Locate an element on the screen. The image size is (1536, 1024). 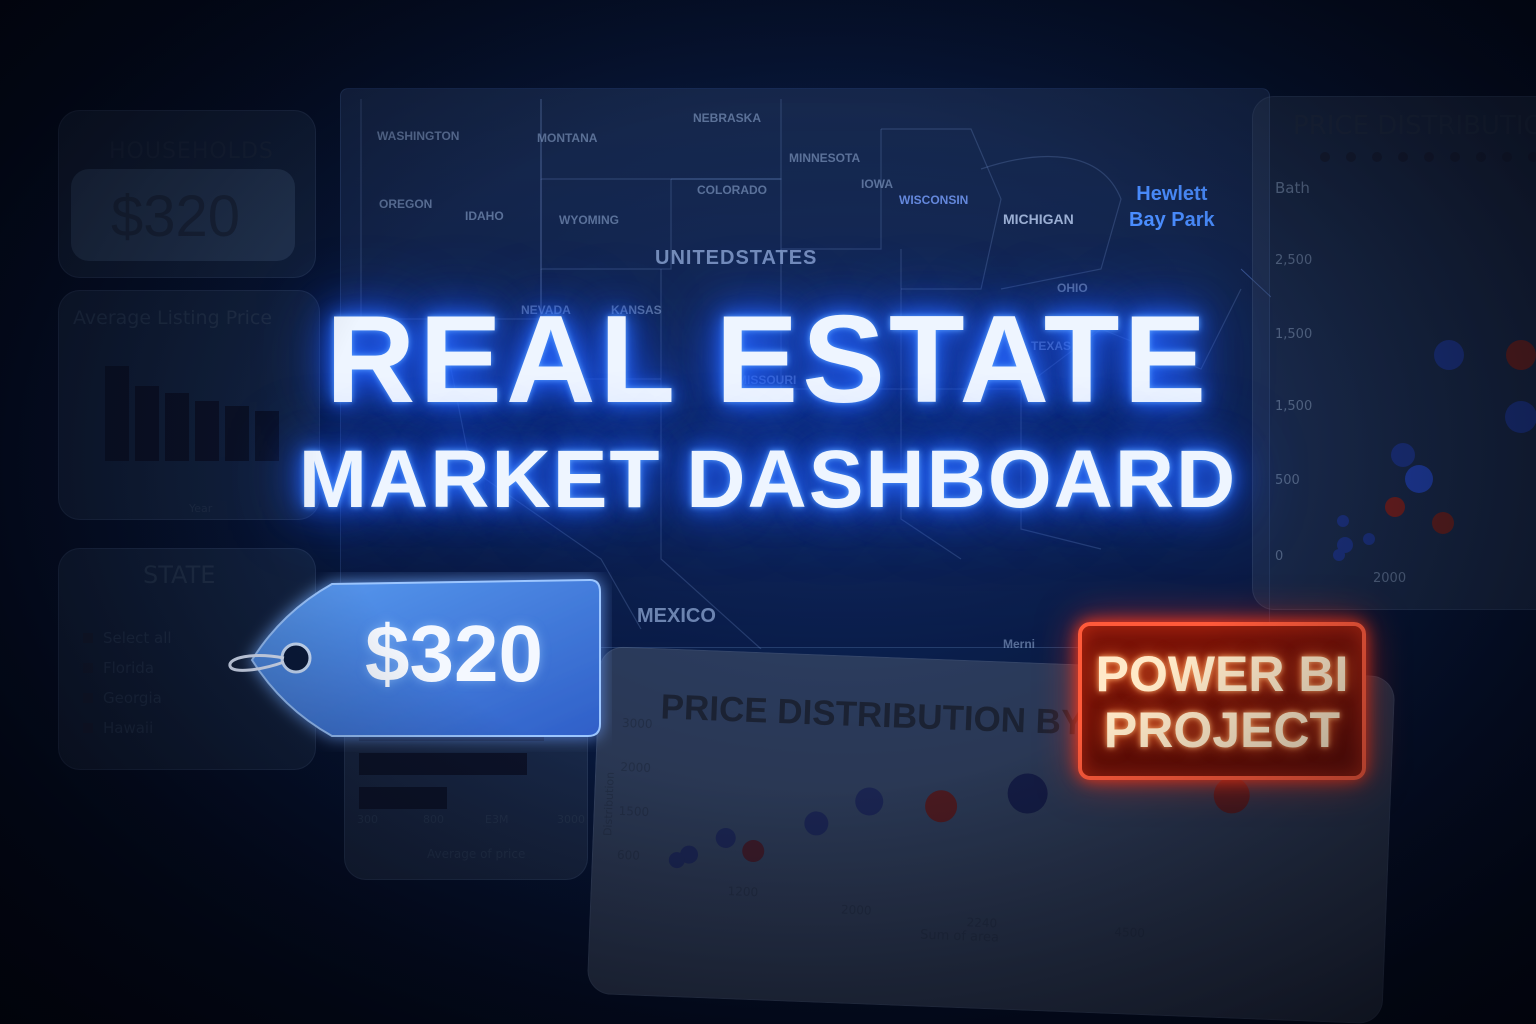
bottom-x-label: Sum of area is located at coordinates (959, 936).